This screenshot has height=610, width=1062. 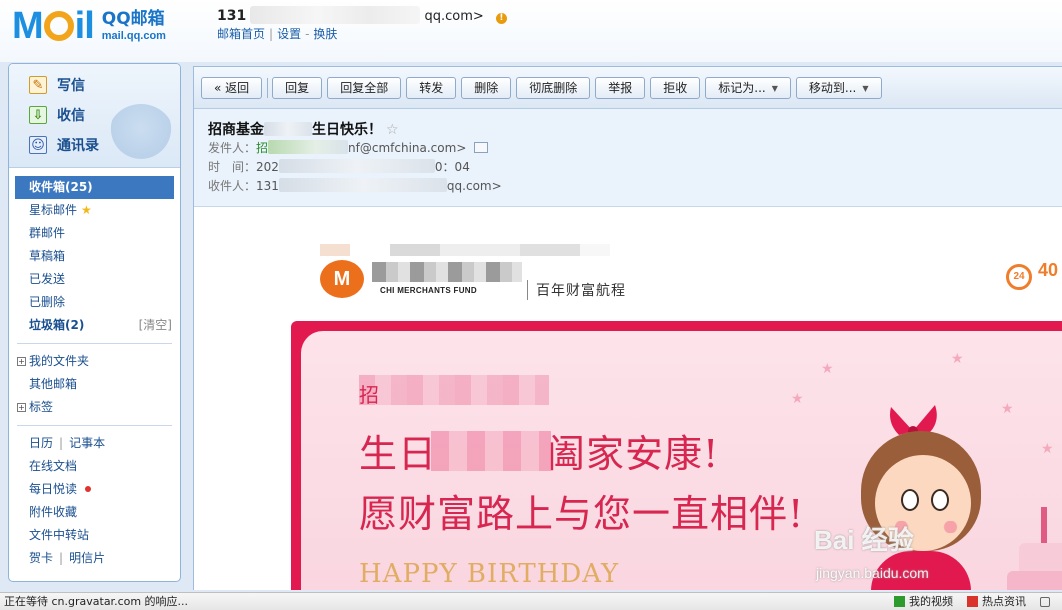 What do you see at coordinates (232, 148) in the screenshot?
I see `sender-label: 发件人：` at bounding box center [232, 148].